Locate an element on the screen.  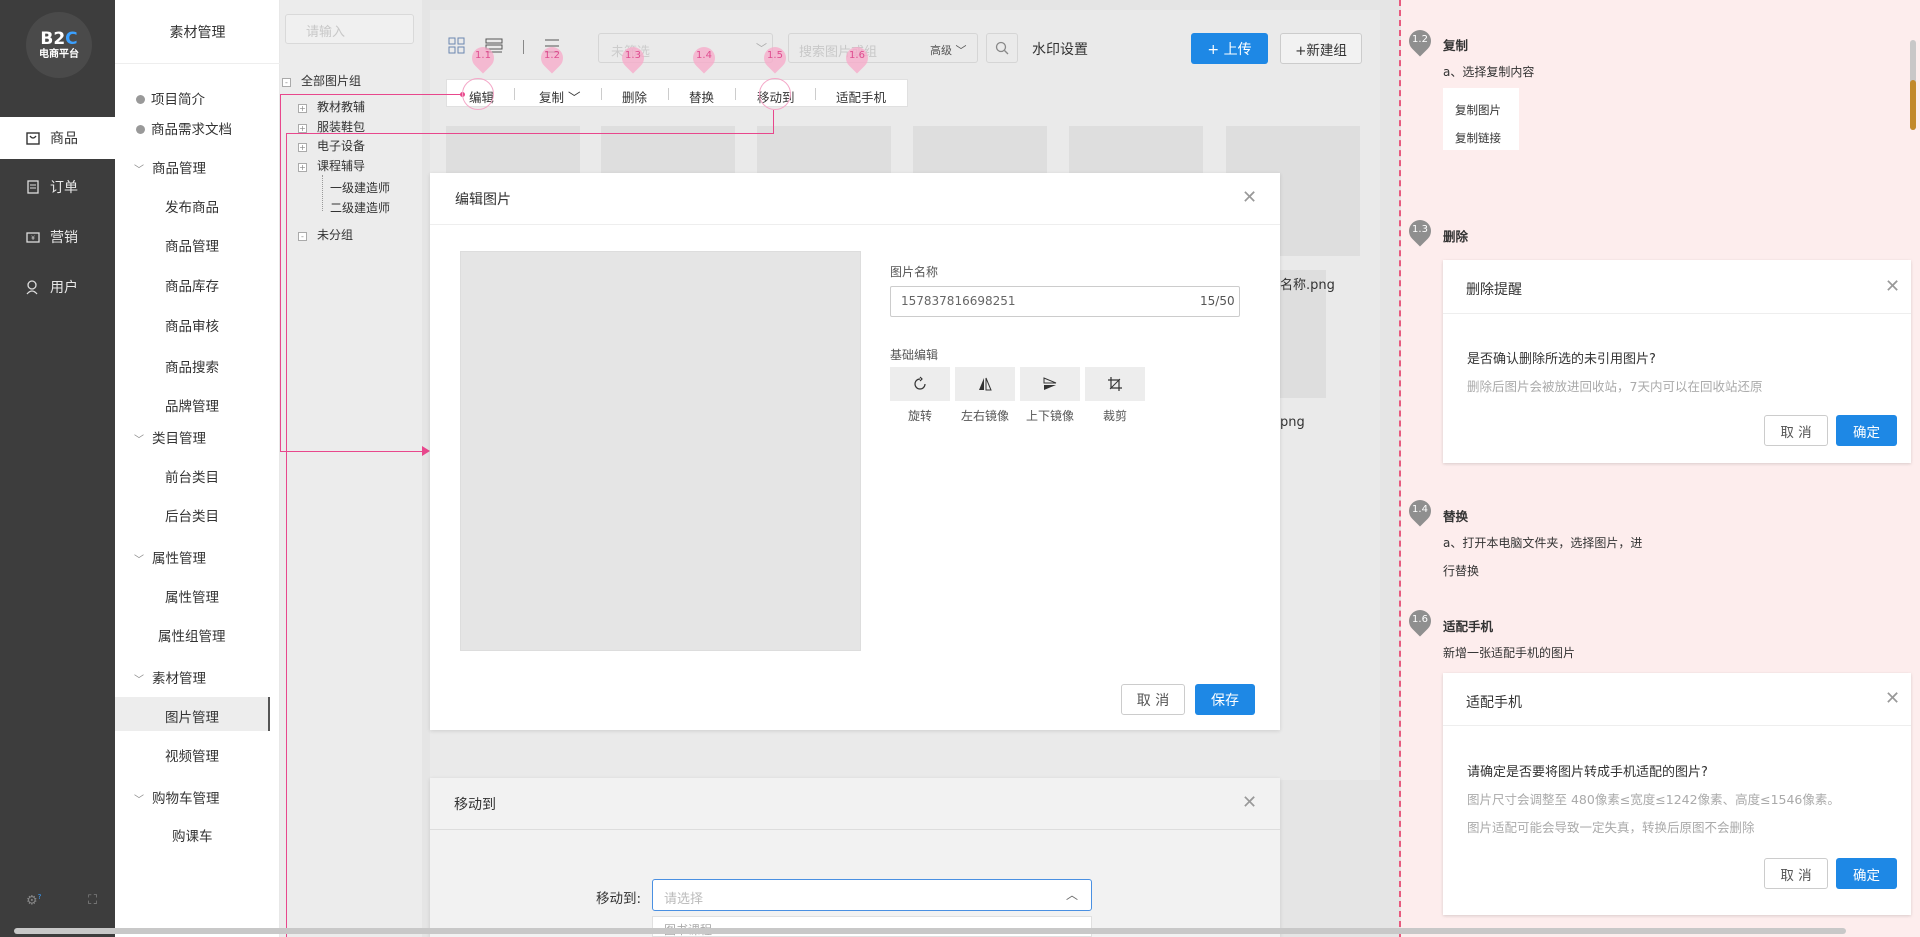
rail-item-marketing: ¥ 营销 is located at coordinates (57, 237).